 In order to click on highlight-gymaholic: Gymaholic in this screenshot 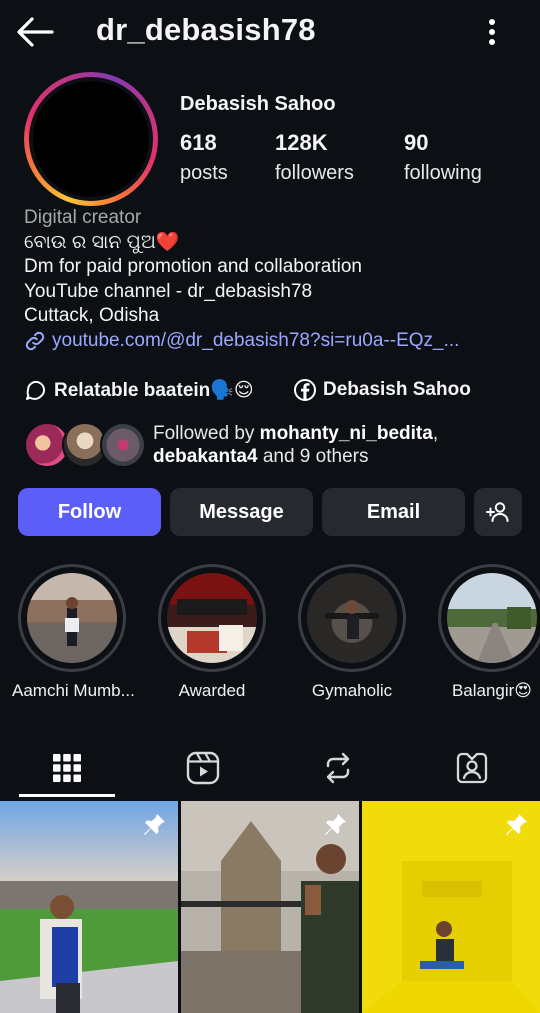, I will do `click(352, 632)`.